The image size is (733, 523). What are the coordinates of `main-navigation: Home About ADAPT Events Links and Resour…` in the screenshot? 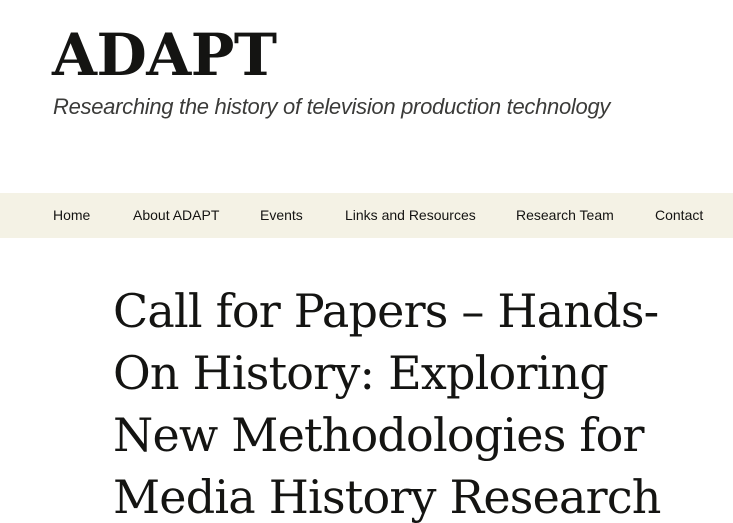 It's located at (366, 215).